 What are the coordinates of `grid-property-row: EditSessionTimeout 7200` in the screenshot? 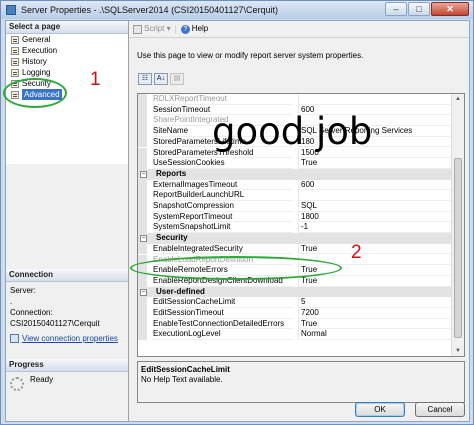 It's located at (296, 313).